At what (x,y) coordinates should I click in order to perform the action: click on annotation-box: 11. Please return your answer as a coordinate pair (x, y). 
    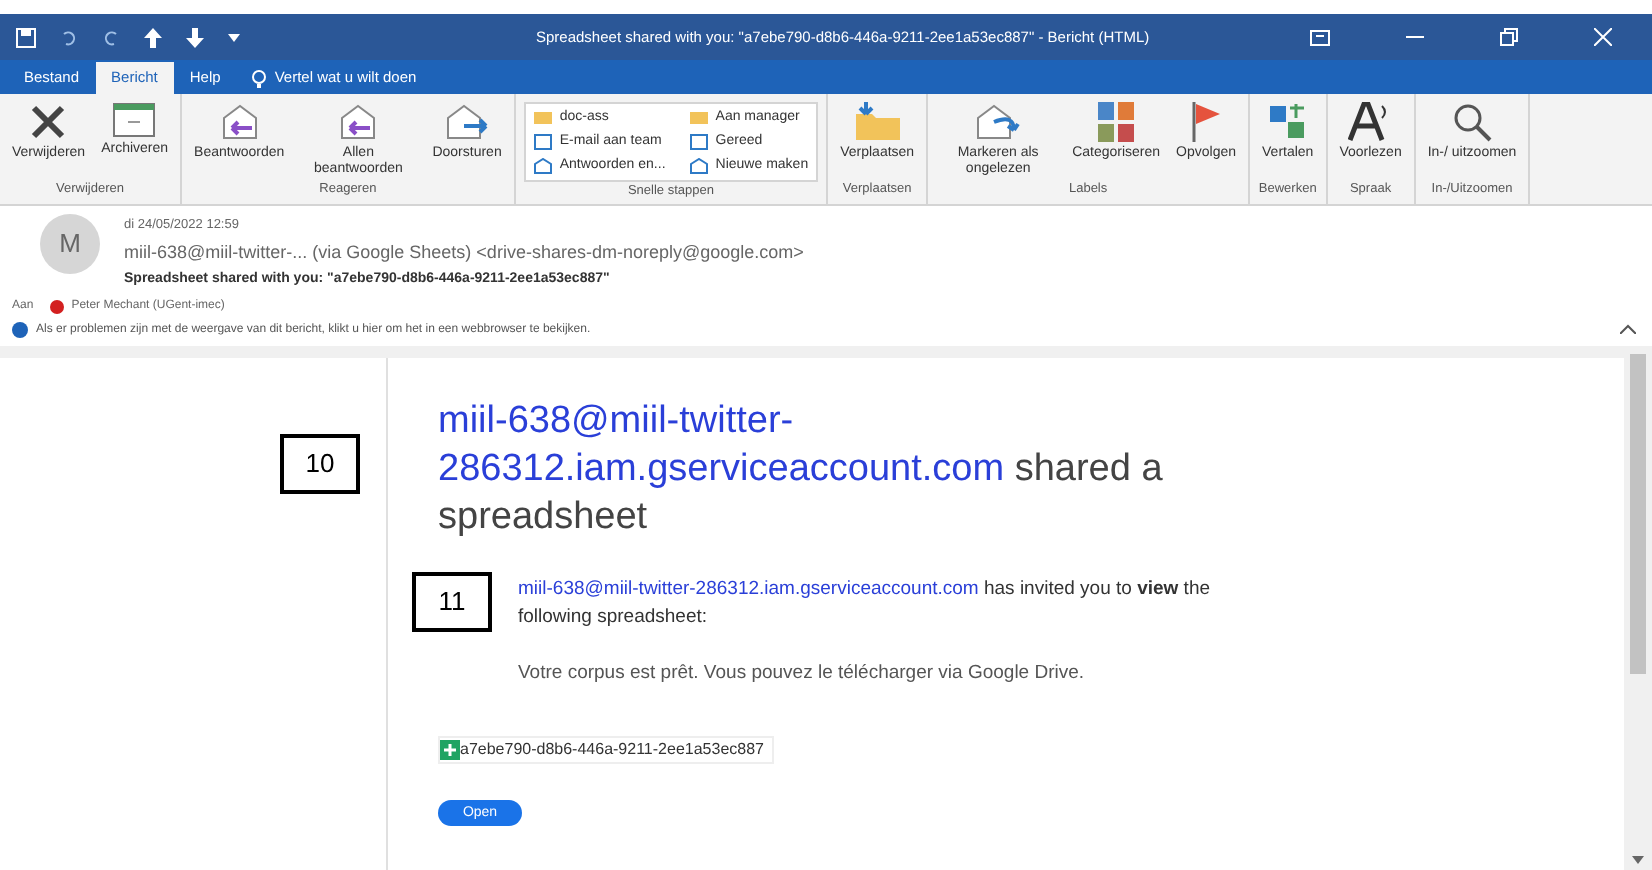
    Looking at the image, I should click on (452, 602).